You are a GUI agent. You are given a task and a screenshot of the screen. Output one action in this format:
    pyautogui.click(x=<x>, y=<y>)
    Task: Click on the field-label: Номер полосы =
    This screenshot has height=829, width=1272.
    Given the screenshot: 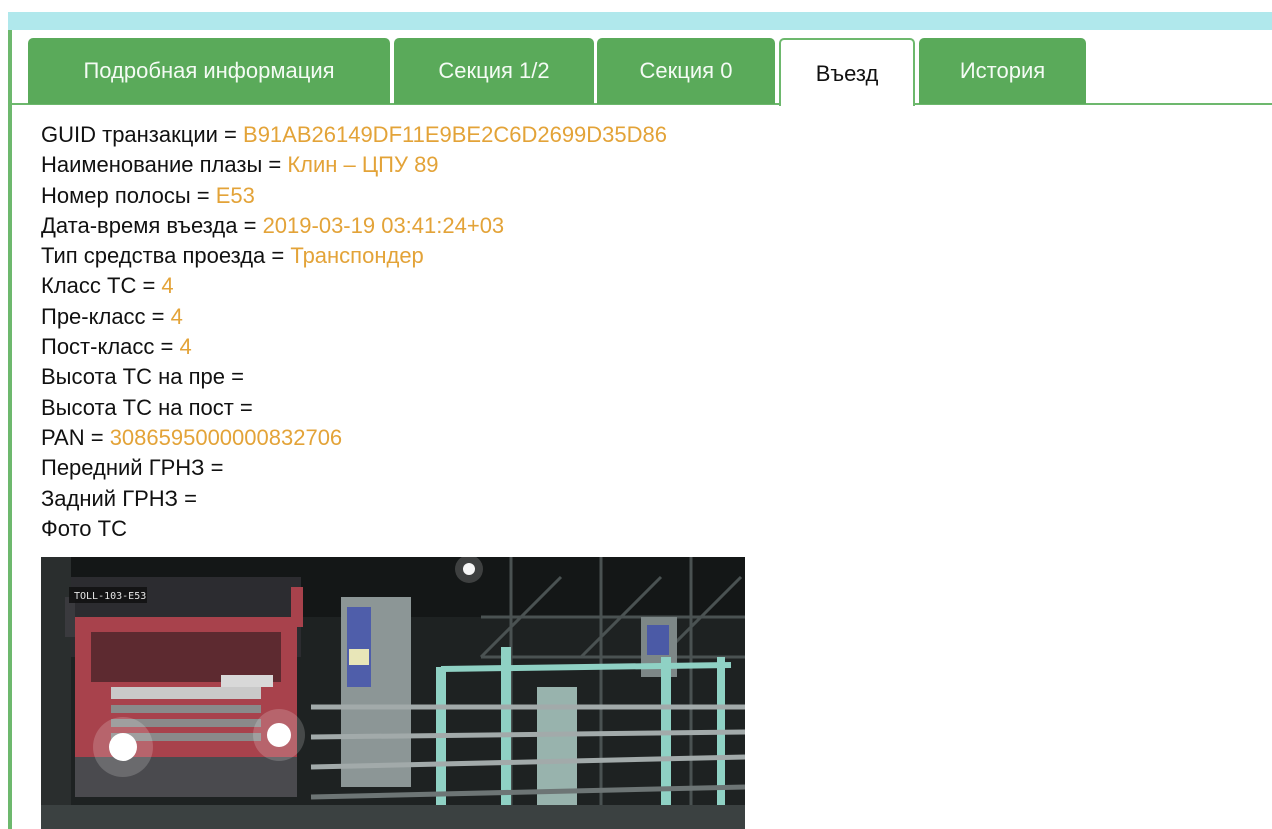 What is the action you would take?
    pyautogui.click(x=128, y=195)
    